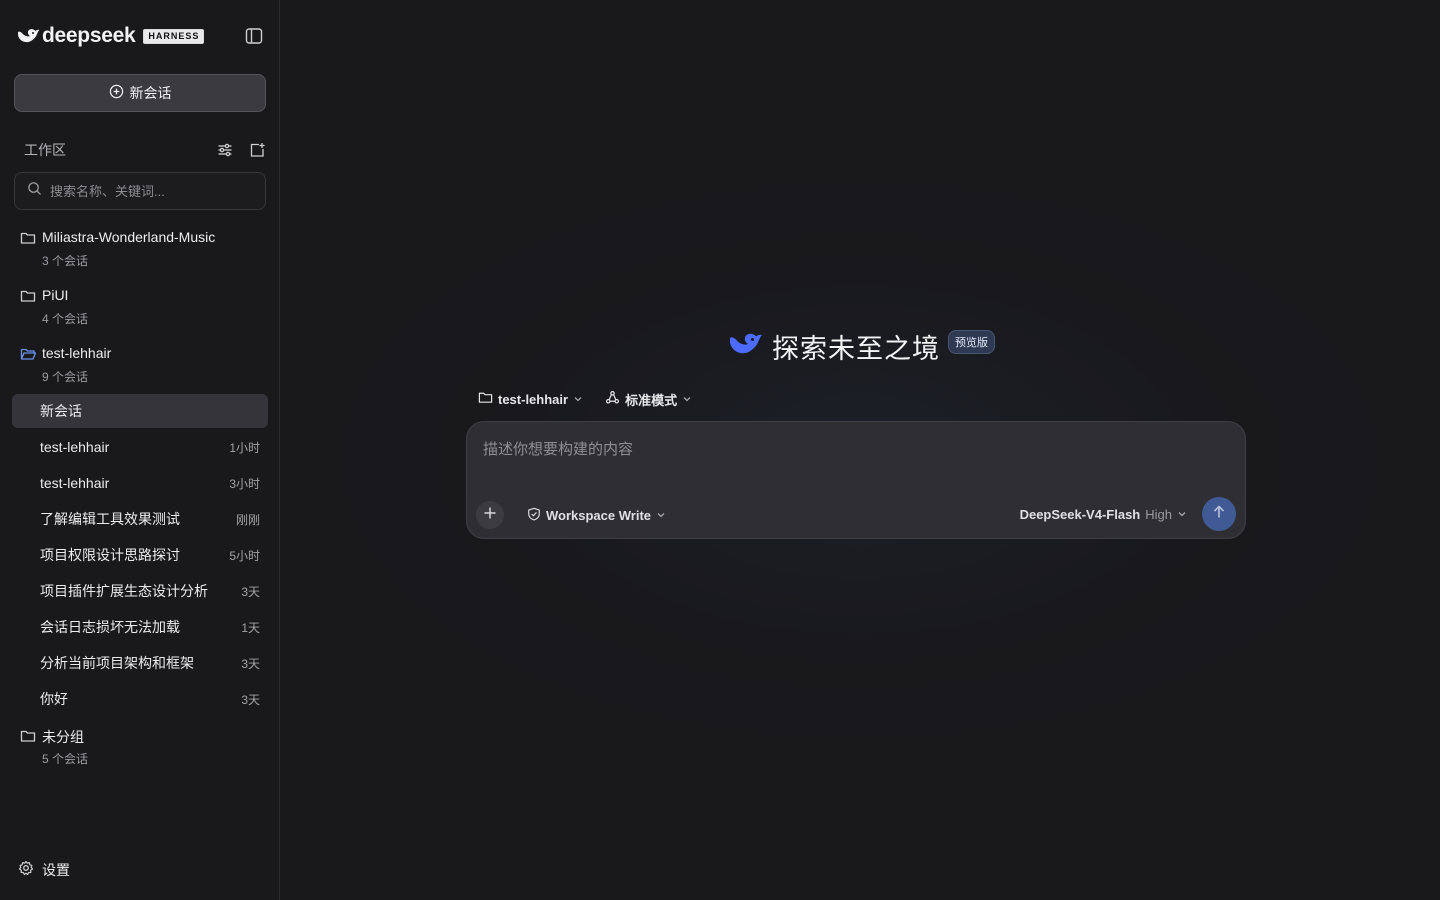 This screenshot has height=900, width=1440. What do you see at coordinates (244, 483) in the screenshot?
I see `conversation-time: 3小时` at bounding box center [244, 483].